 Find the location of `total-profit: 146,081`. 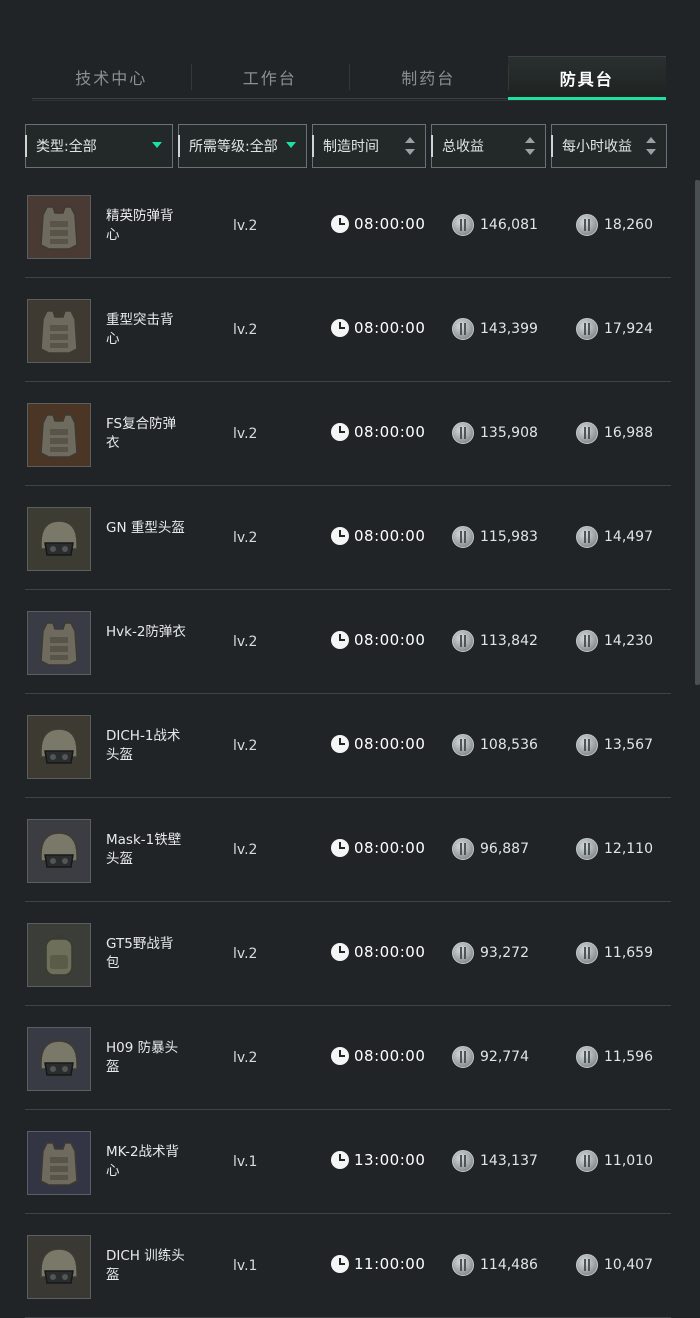

total-profit: 146,081 is located at coordinates (495, 225).